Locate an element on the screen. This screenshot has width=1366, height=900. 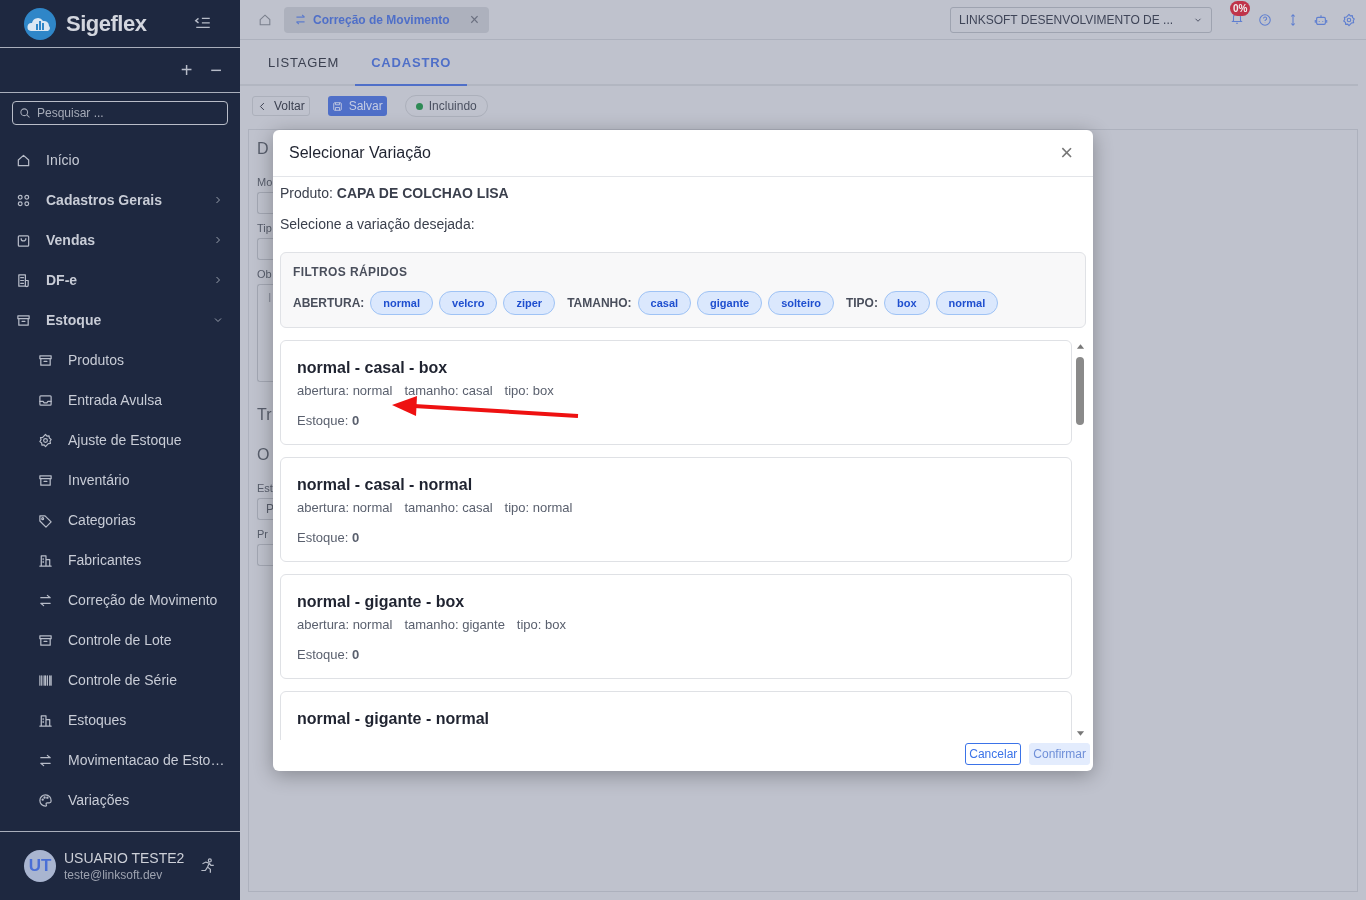
sidebar-item: Cadastros Gerais is located at coordinates (120, 200).